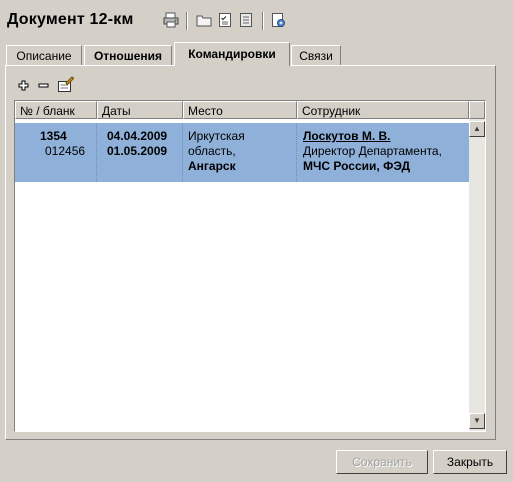  I want to click on close-button: Закрыть, so click(470, 462).